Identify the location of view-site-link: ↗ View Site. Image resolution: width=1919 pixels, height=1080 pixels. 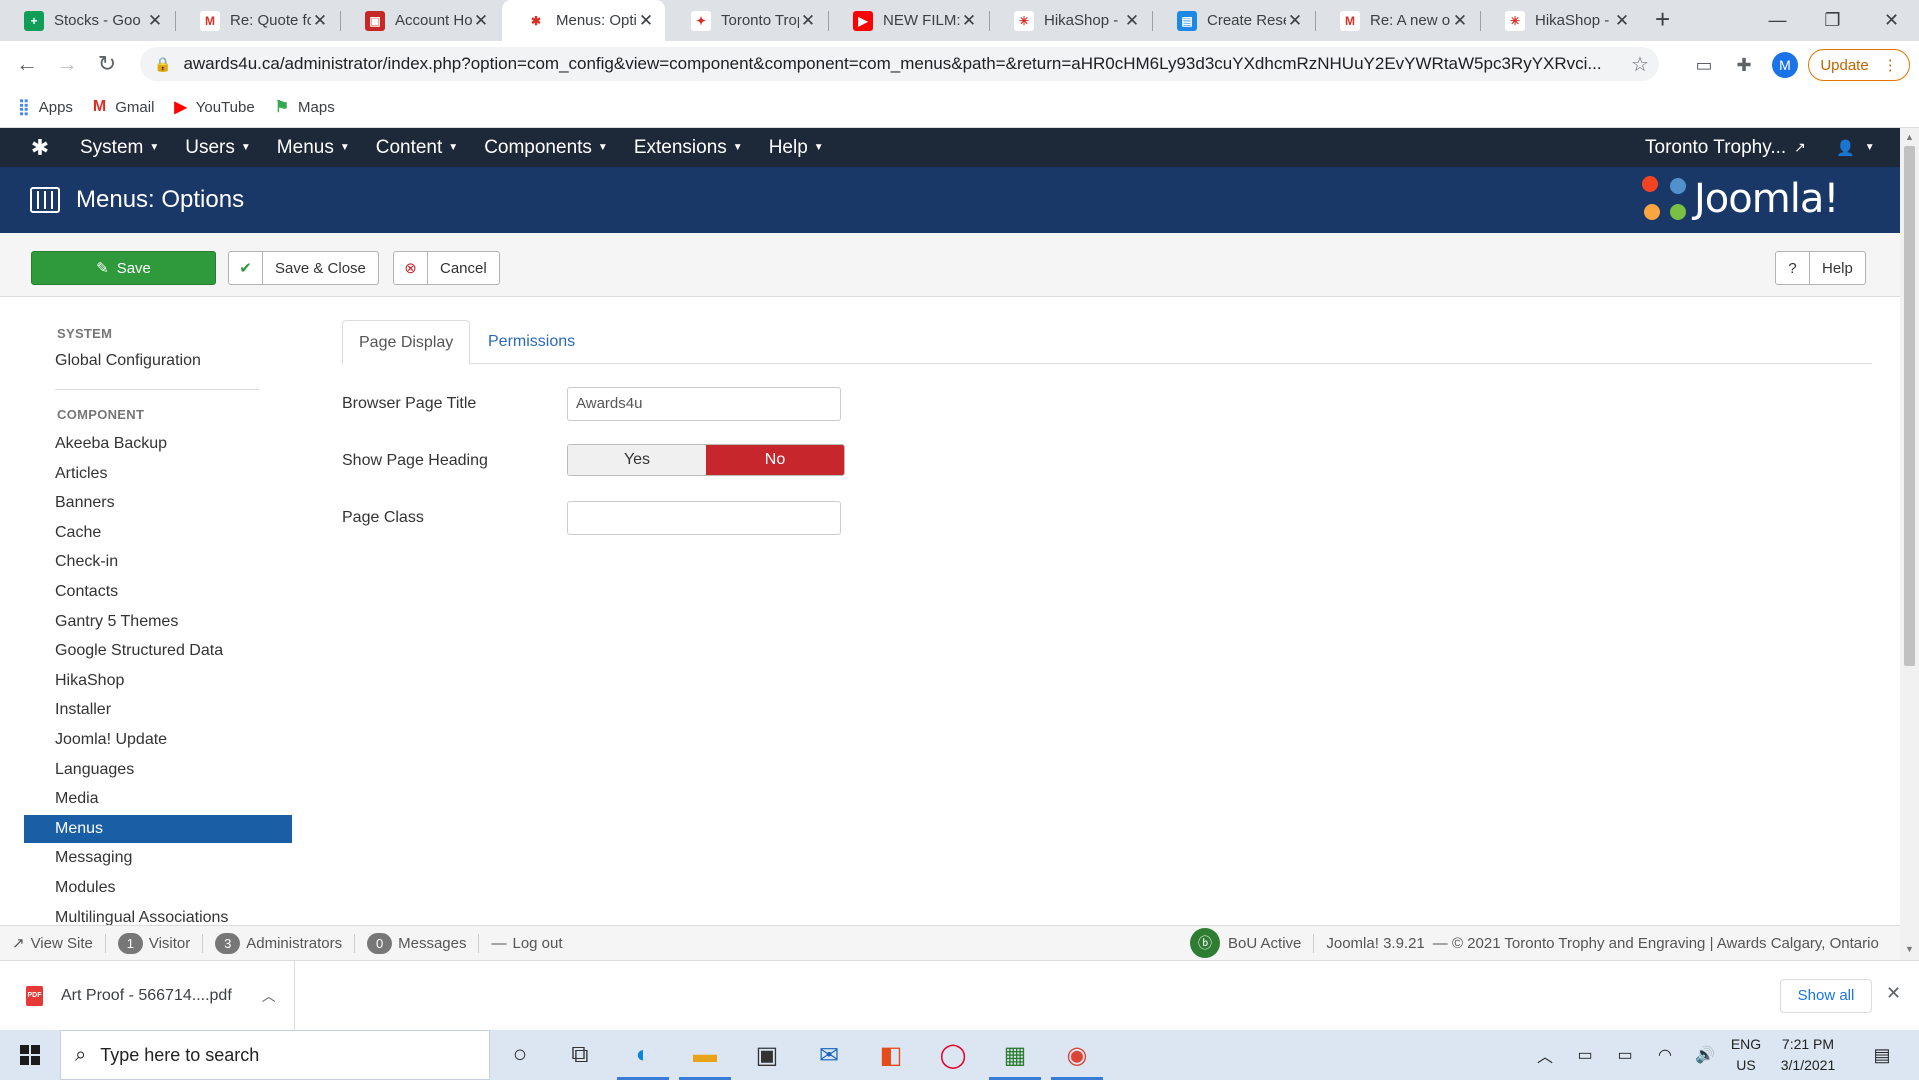
(53, 943).